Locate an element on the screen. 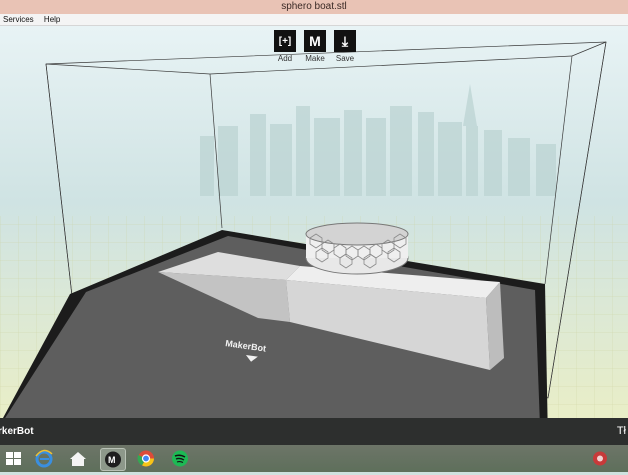 This screenshot has width=628, height=475. make-label: Make is located at coordinates (315, 58).